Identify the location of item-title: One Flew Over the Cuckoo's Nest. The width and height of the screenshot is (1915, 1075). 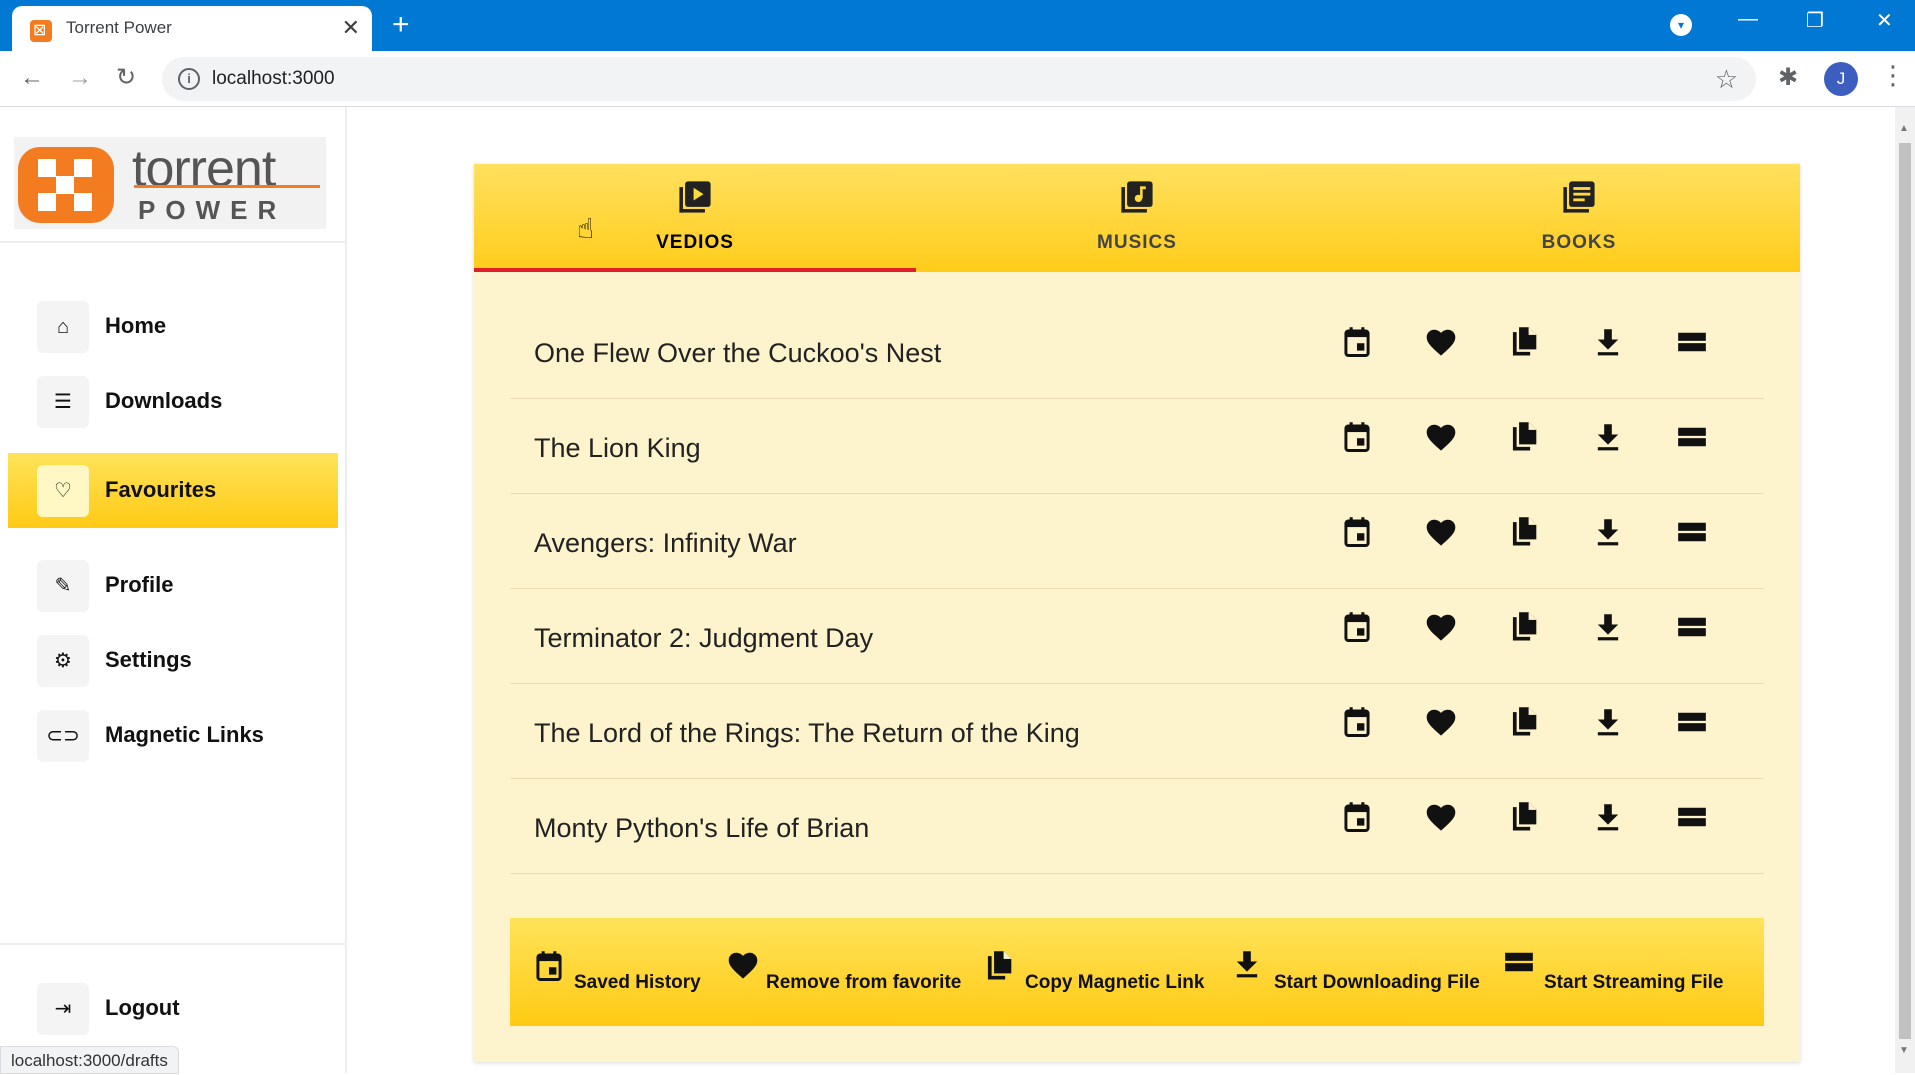
(738, 353).